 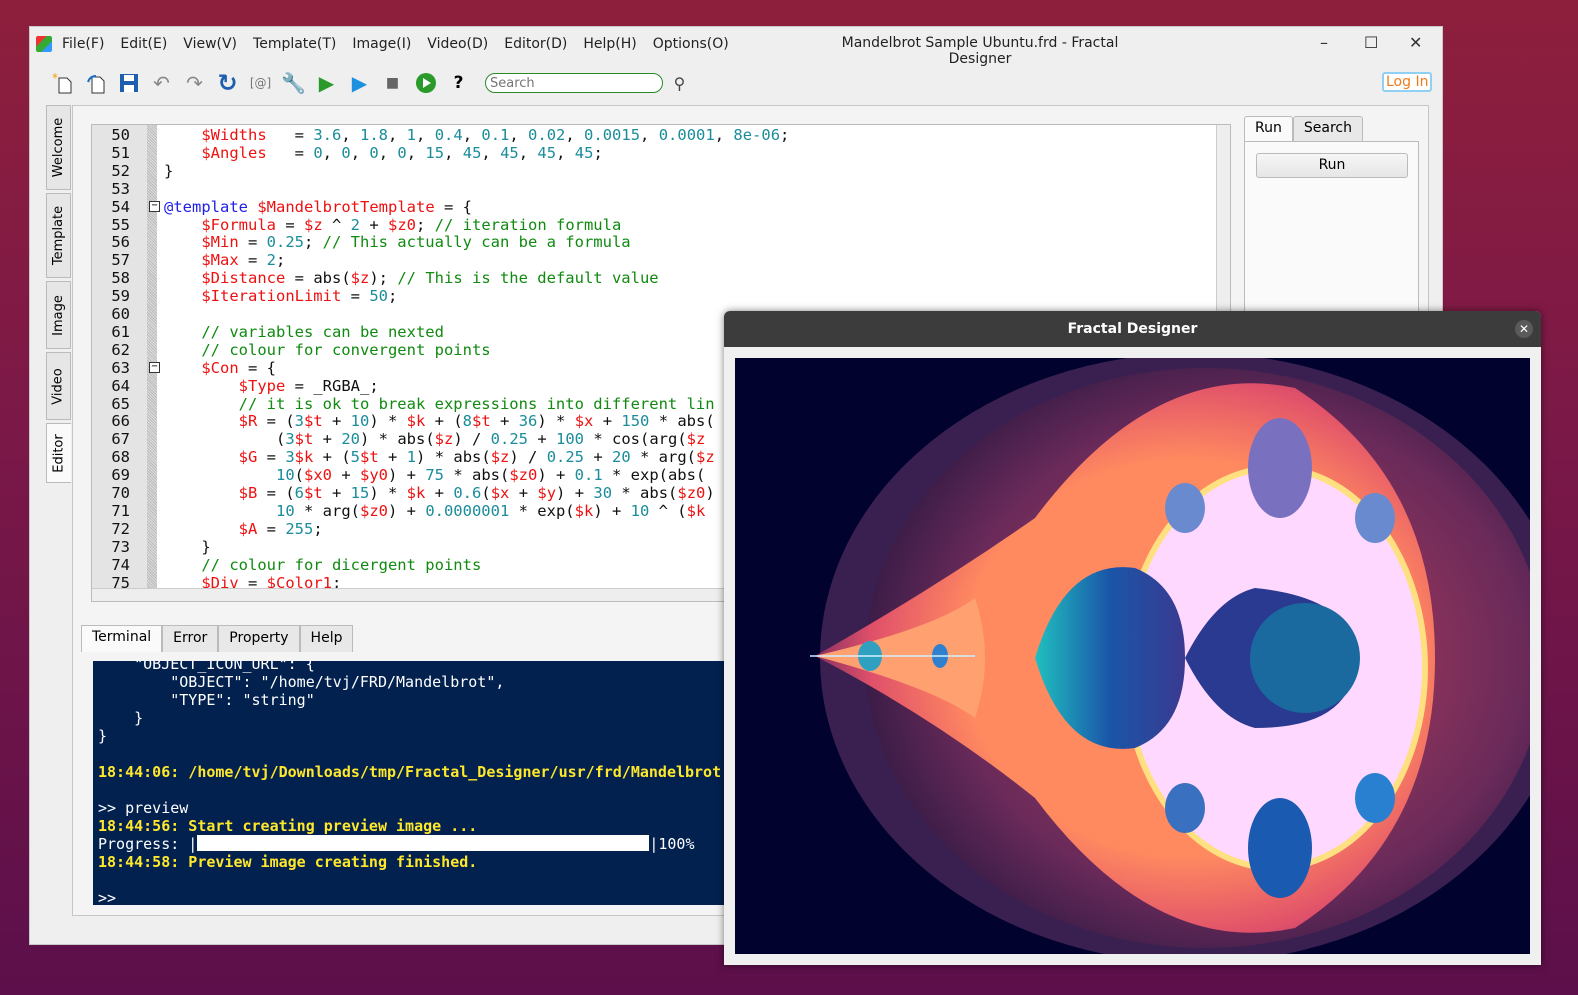 What do you see at coordinates (120, 242) in the screenshot?
I see `line-number: 56` at bounding box center [120, 242].